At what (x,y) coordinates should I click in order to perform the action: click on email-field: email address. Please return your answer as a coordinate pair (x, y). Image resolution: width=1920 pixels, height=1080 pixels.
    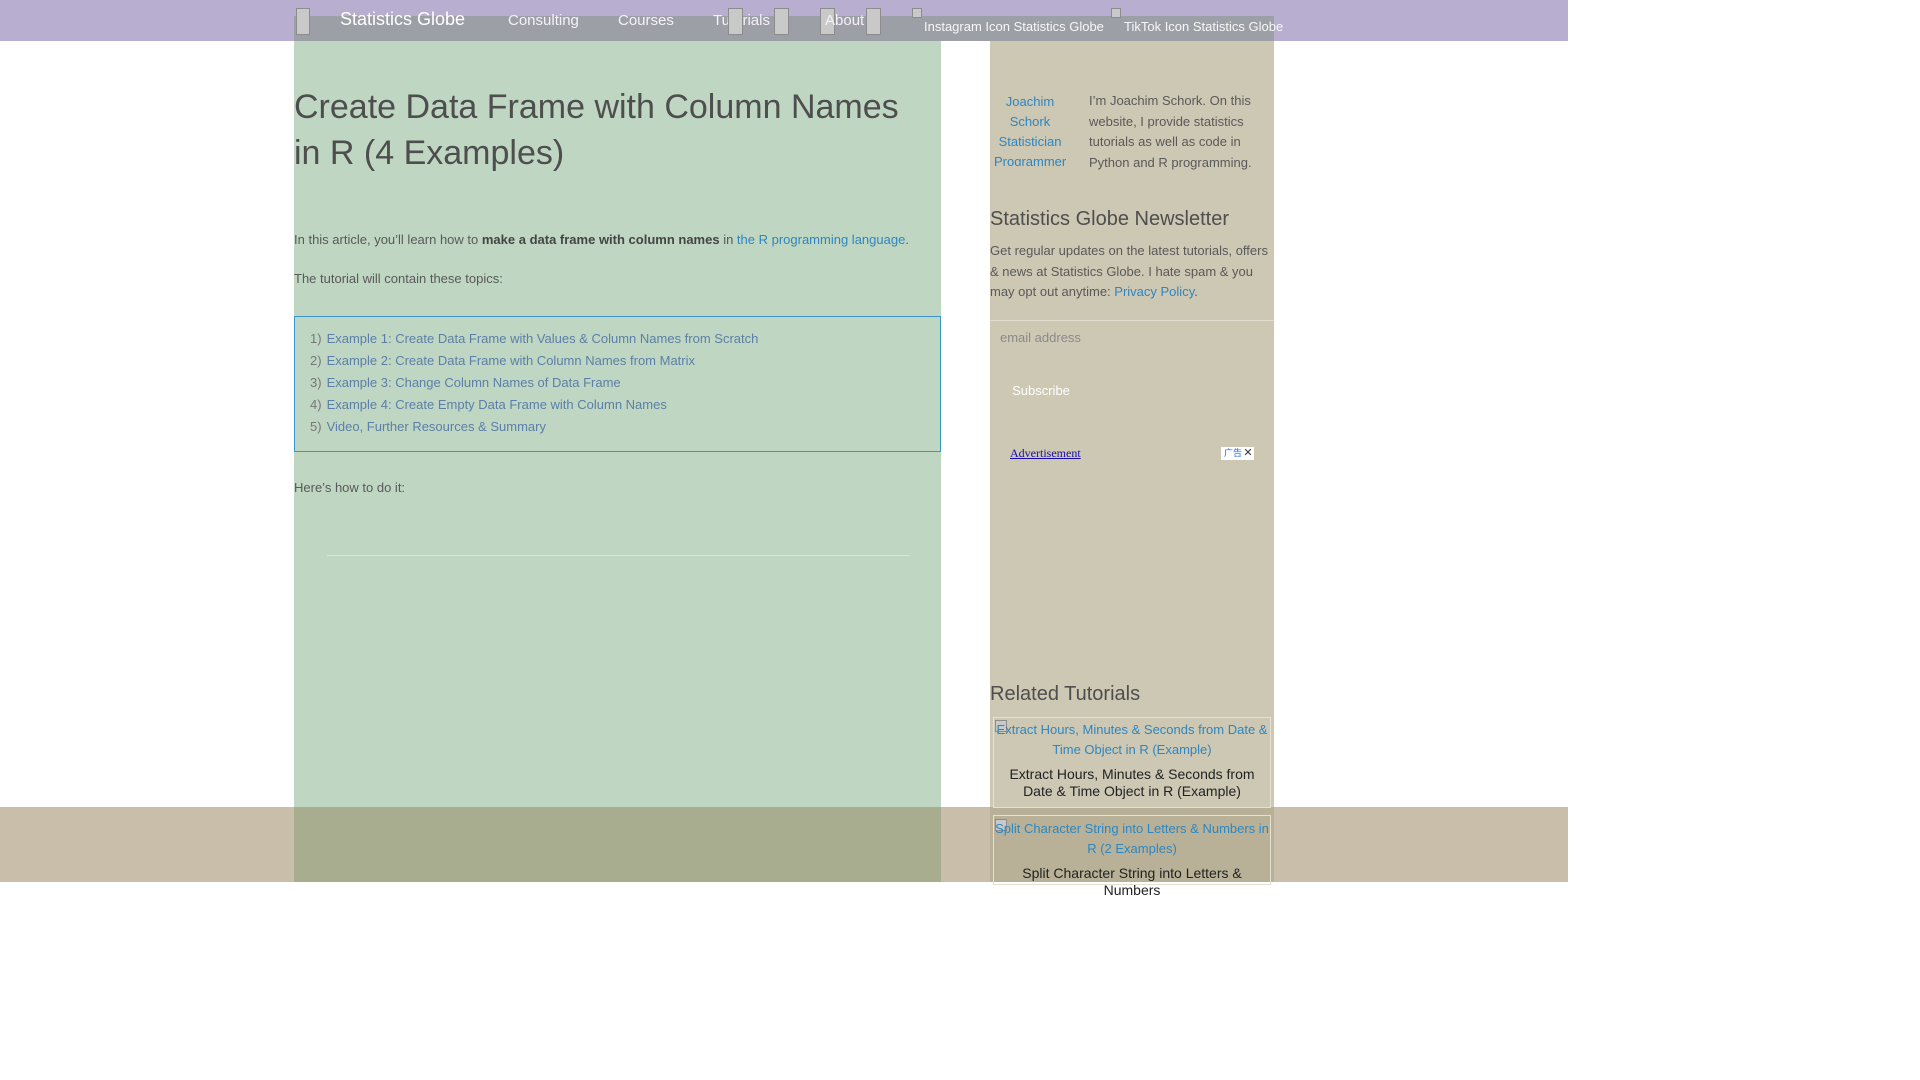
    Looking at the image, I should click on (1132, 337).